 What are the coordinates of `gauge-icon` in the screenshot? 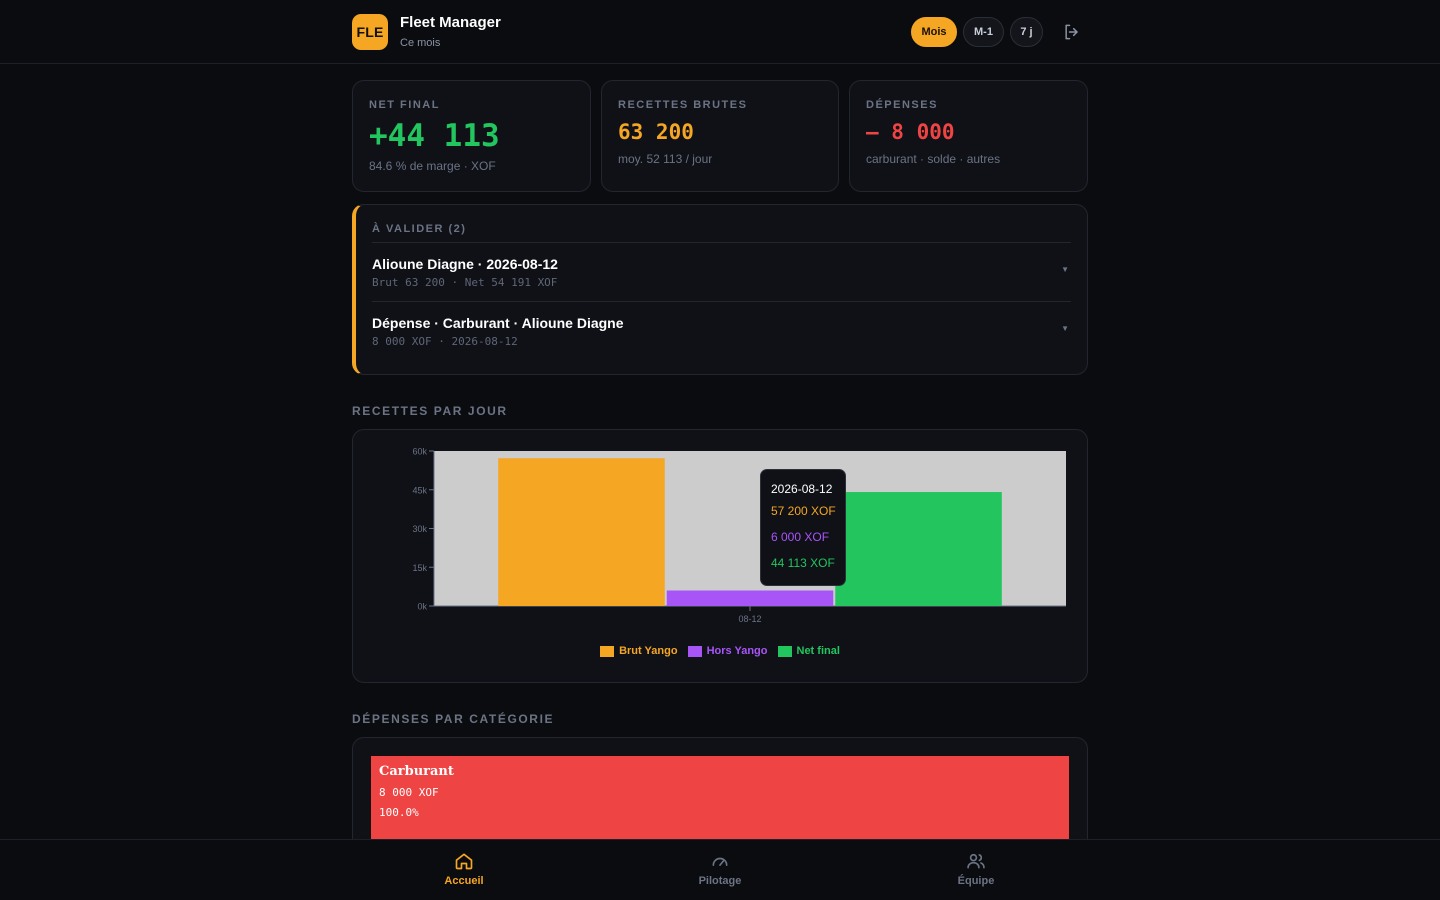 It's located at (720, 861).